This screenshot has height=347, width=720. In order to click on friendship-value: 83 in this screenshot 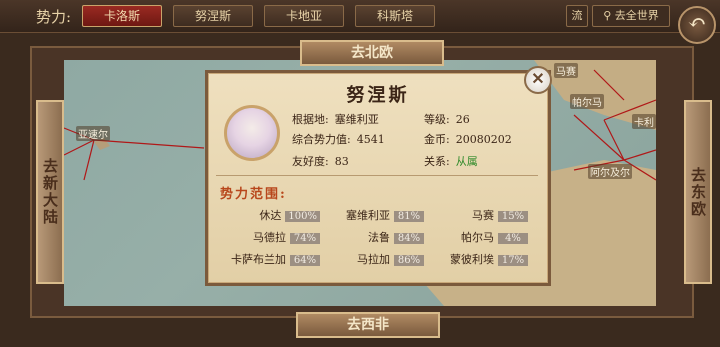, I will do `click(341, 161)`.